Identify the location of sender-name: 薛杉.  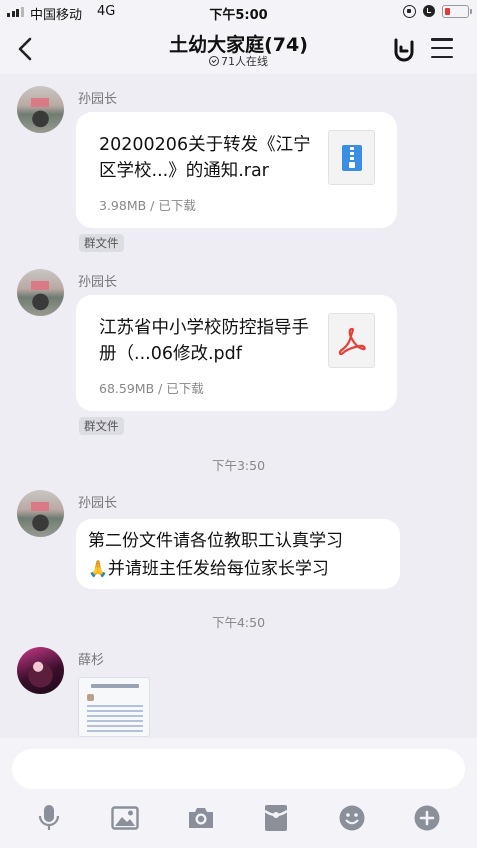
(91, 660).